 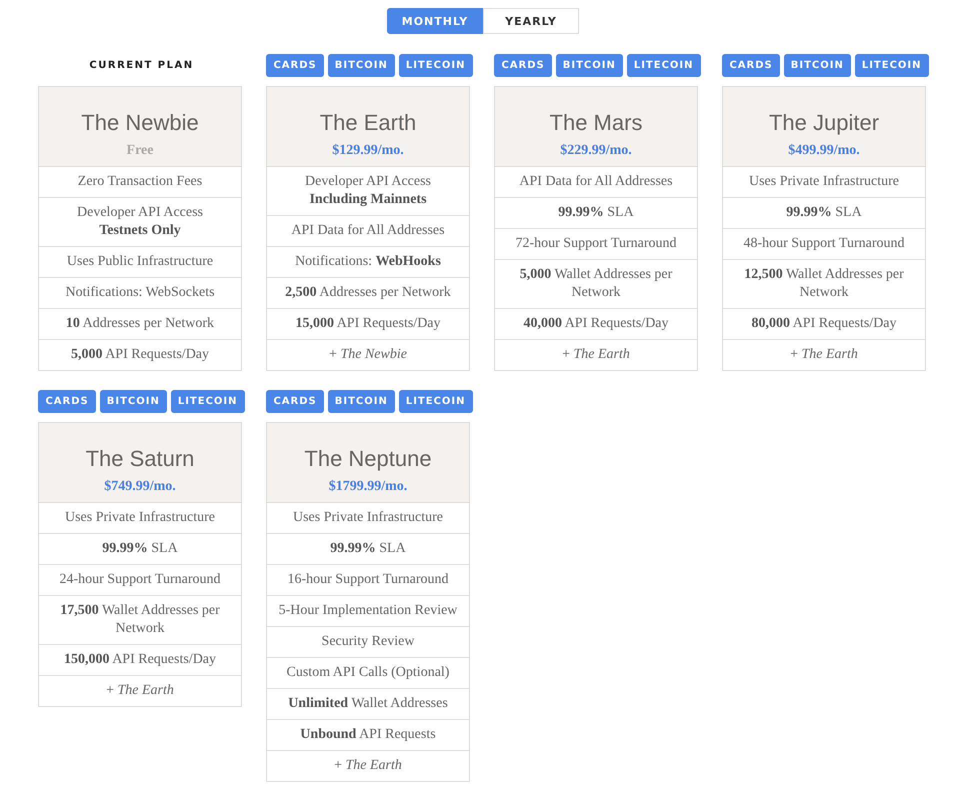 I want to click on feature-row: Custom API Calls (Optional), so click(x=368, y=673).